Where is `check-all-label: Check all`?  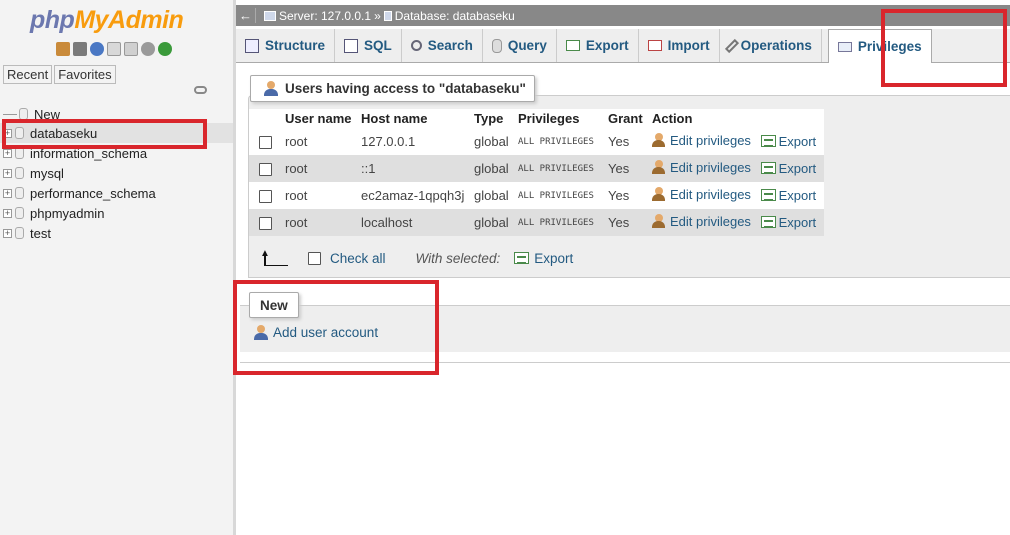
check-all-label: Check all is located at coordinates (358, 258).